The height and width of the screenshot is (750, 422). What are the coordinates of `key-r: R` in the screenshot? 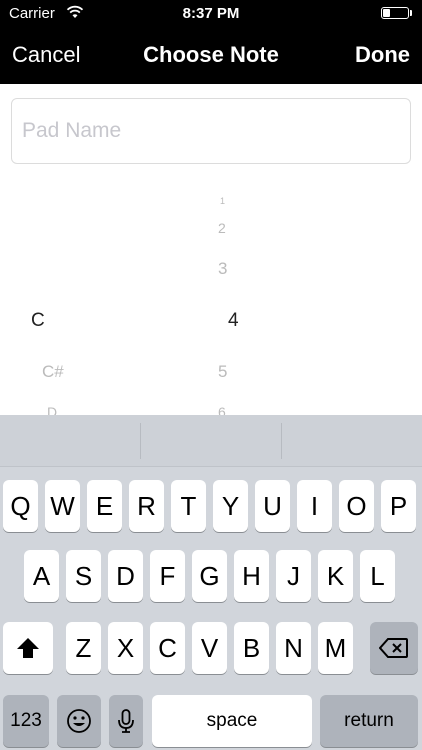 It's located at (146, 506).